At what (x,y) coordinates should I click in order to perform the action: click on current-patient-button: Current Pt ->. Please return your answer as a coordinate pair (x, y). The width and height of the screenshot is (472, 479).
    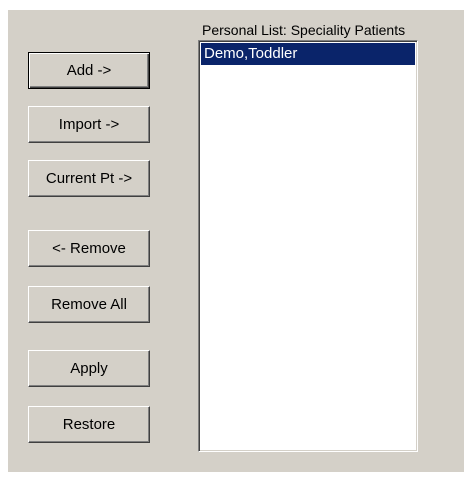
    Looking at the image, I should click on (89, 178).